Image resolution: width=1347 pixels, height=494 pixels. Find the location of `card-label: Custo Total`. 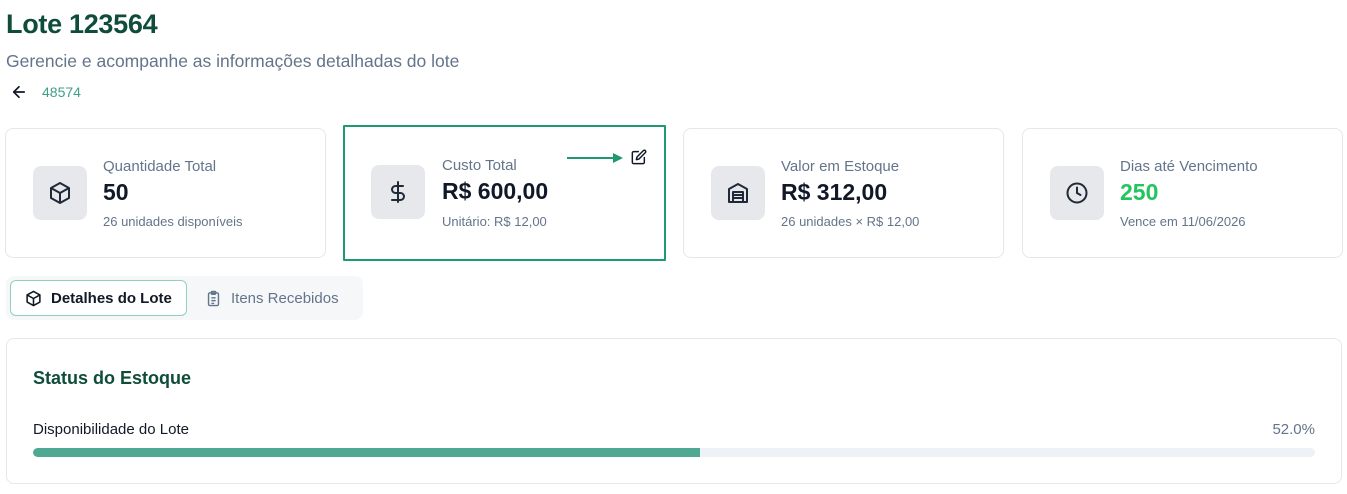

card-label: Custo Total is located at coordinates (479, 165).